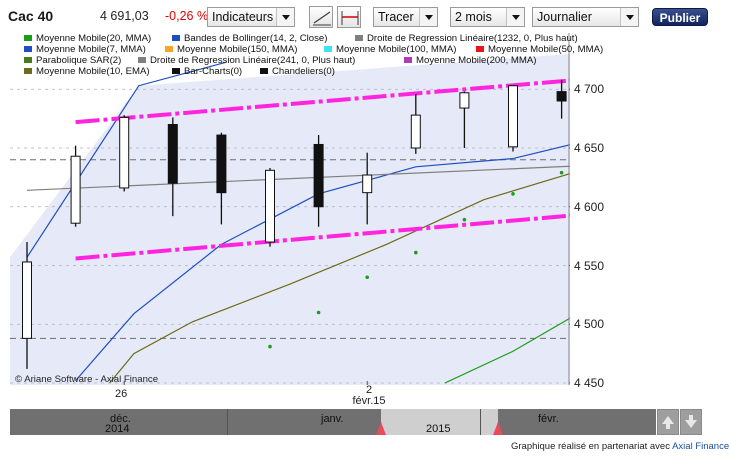  I want to click on legend-item: Bar-Charts(0), so click(207, 71).